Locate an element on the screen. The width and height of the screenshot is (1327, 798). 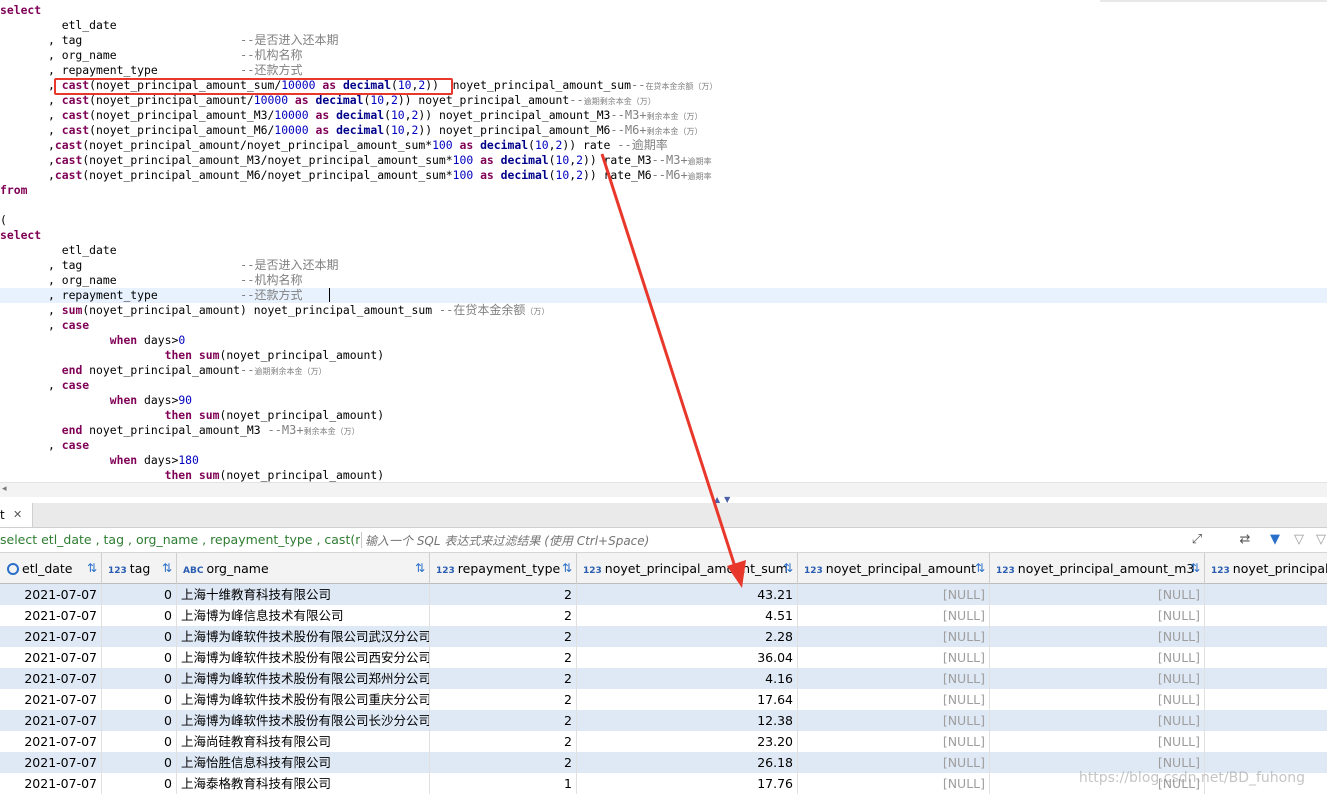
column-header-org-name: ABC org_name ⇅ is located at coordinates (303, 568).